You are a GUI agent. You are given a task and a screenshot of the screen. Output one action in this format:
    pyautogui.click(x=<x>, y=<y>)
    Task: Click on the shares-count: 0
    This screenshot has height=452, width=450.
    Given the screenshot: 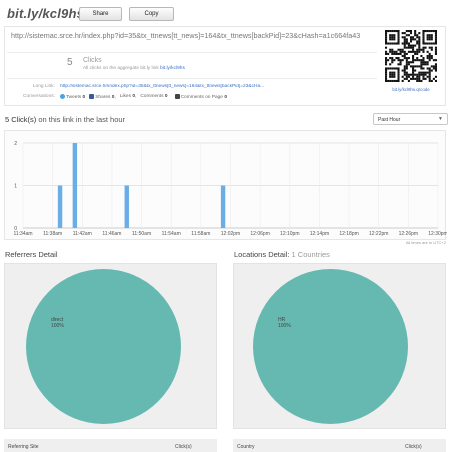 What is the action you would take?
    pyautogui.click(x=113, y=97)
    